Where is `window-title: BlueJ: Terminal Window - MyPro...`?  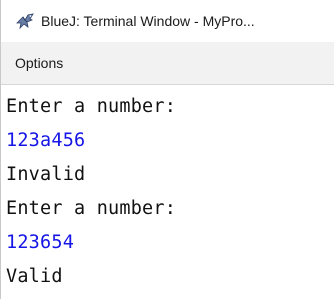
window-title: BlueJ: Terminal Window - MyPro... is located at coordinates (148, 21).